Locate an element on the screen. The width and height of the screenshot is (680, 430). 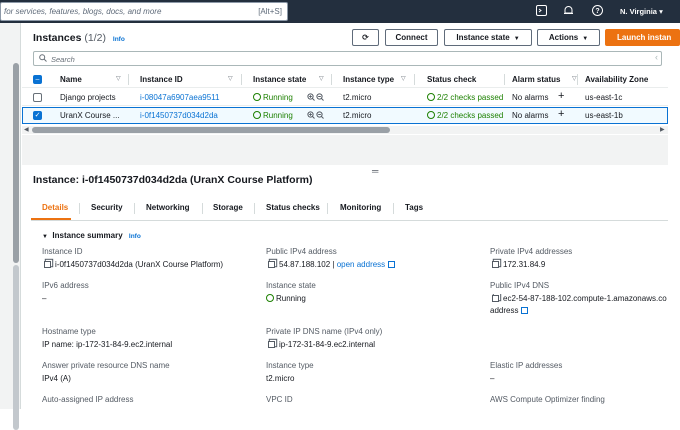
caret-down-icon: ▼ is located at coordinates (585, 39).